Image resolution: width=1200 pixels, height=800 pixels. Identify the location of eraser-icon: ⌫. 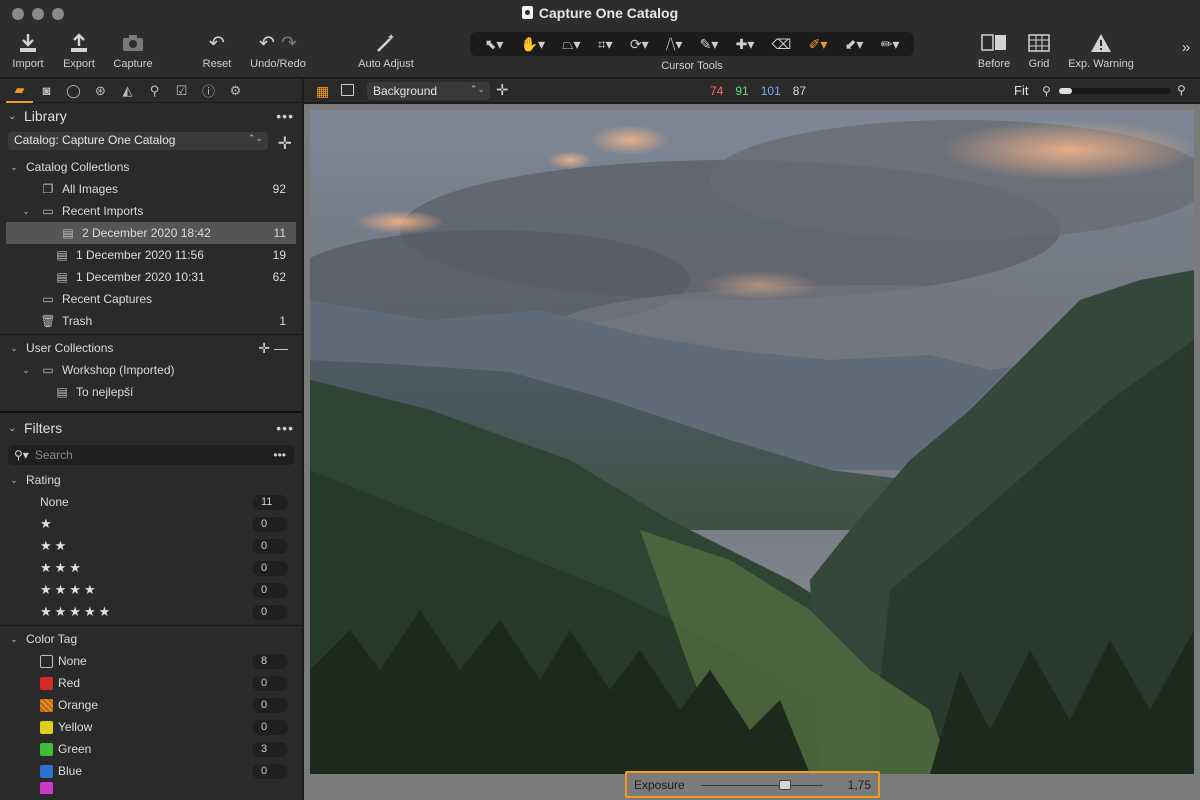
(782, 44).